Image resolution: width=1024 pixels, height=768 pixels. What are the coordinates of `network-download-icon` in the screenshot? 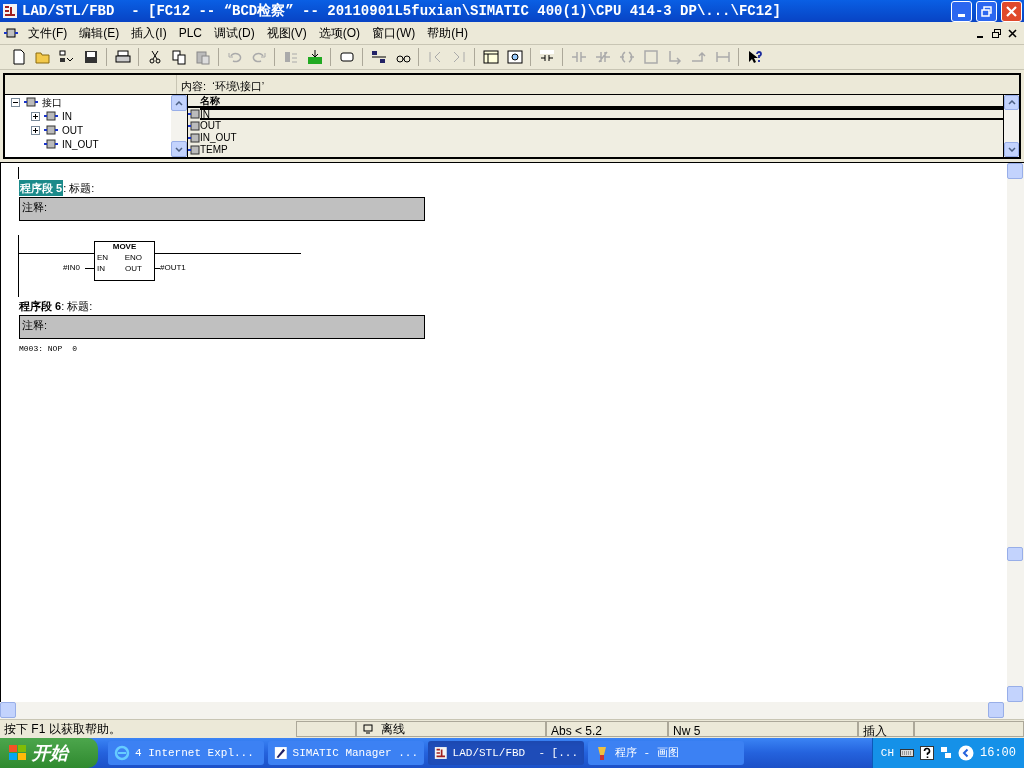 It's located at (66, 57).